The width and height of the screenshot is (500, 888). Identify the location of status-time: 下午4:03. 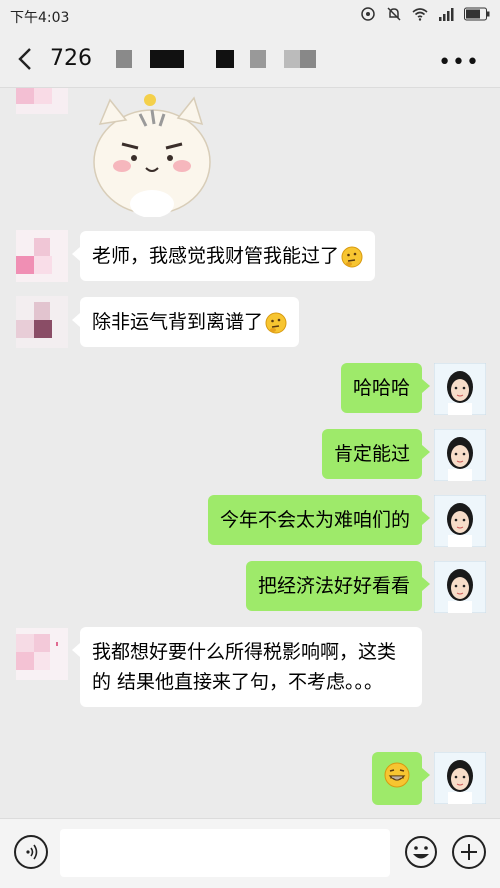
(40, 18).